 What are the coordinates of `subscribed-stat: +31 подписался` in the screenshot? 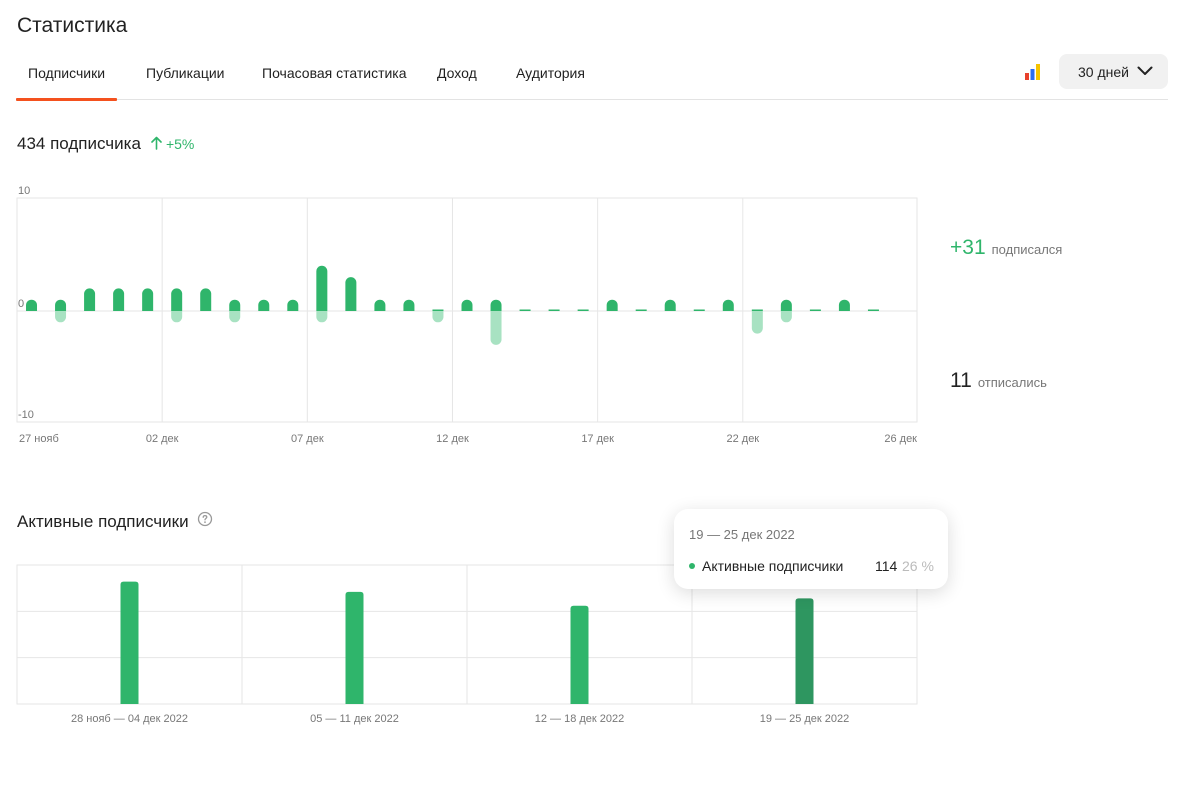 It's located at (1006, 248).